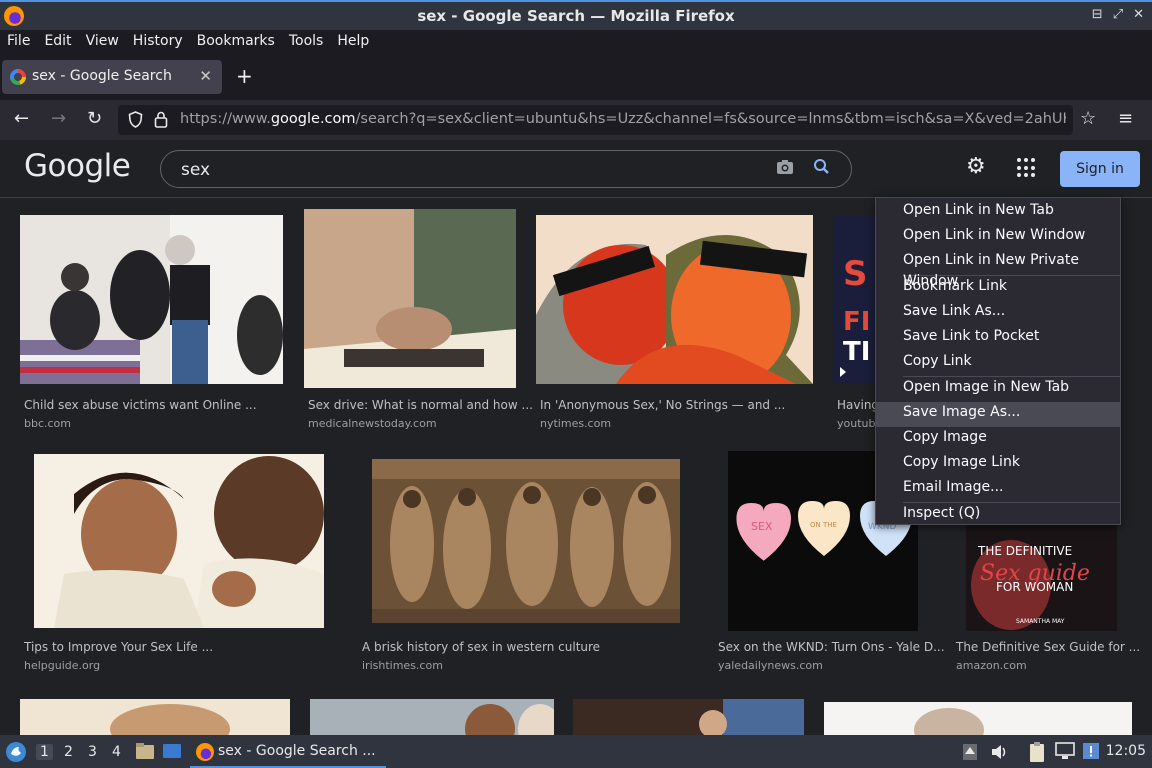 The width and height of the screenshot is (1152, 768). Describe the element at coordinates (1118, 14) in the screenshot. I see `maximize-button: ⤢` at that location.